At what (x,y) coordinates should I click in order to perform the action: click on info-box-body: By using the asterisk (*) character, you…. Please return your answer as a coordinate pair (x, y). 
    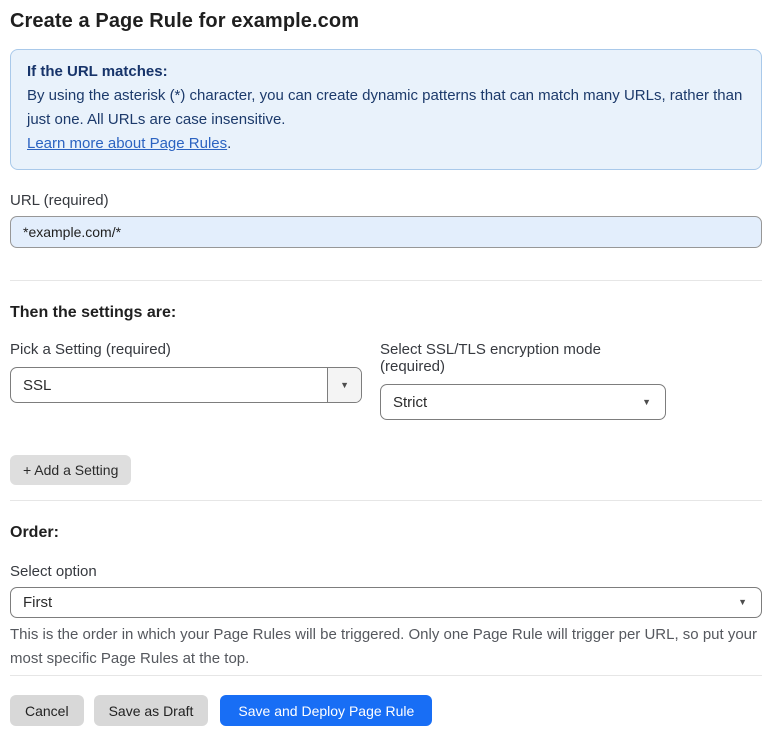
    Looking at the image, I should click on (385, 107).